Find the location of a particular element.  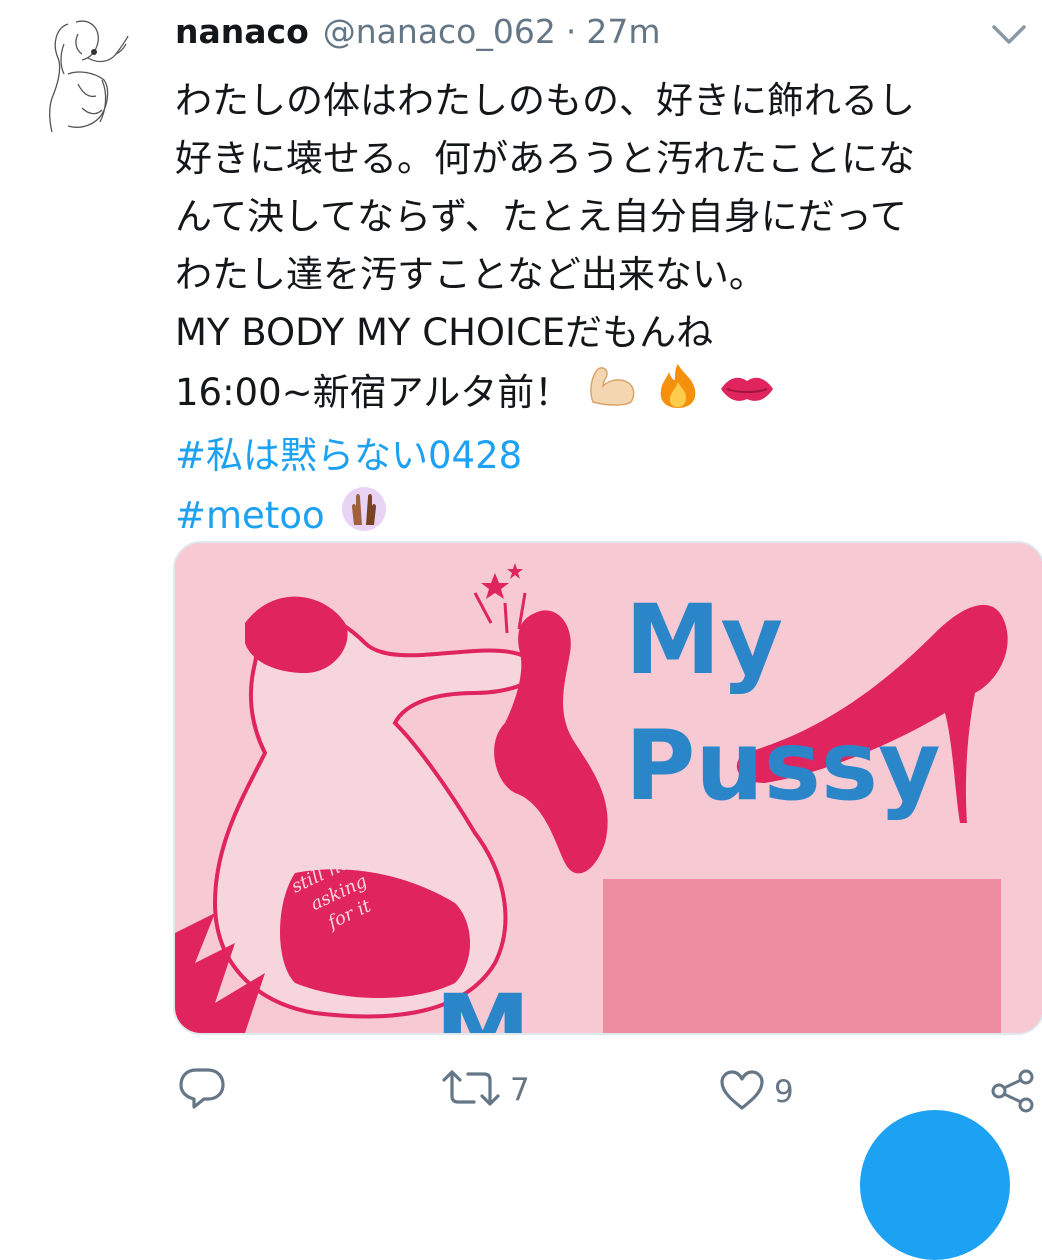

tweet-actions: 7 9 is located at coordinates (521, 1090).